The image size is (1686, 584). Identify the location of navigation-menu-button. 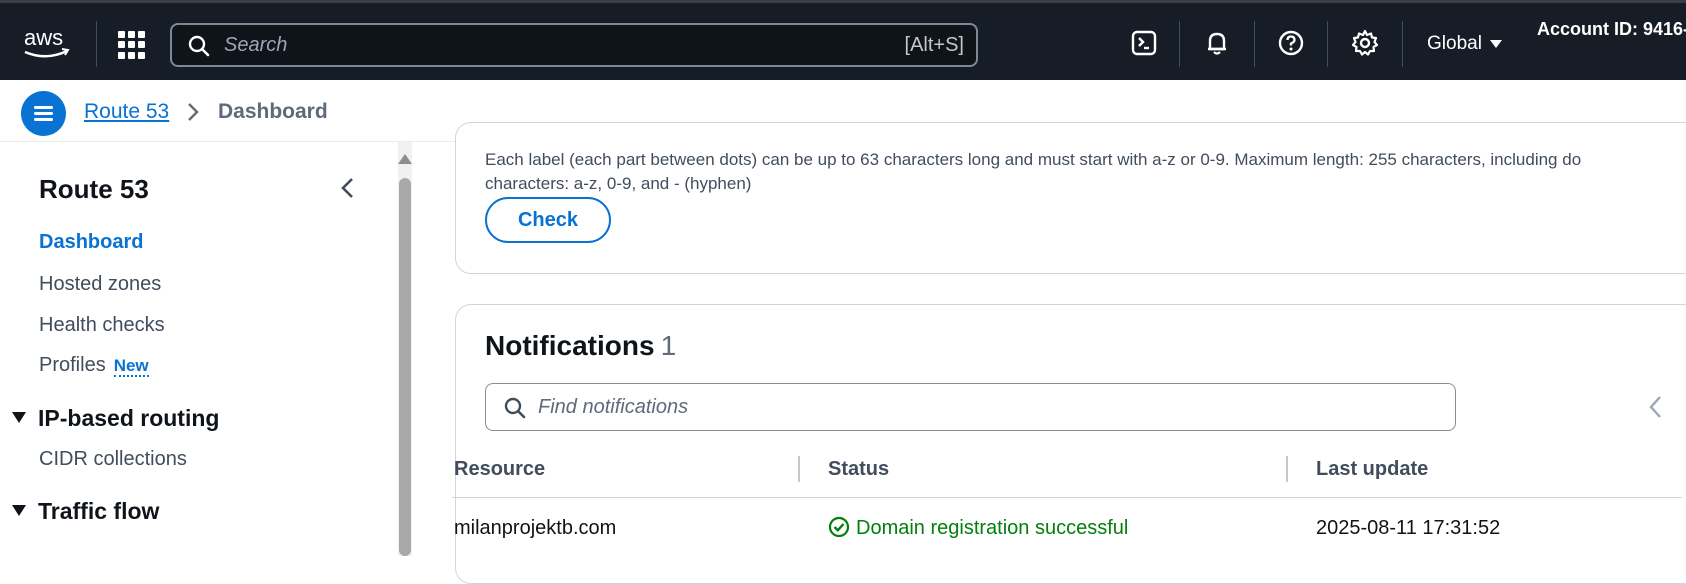
(43, 113).